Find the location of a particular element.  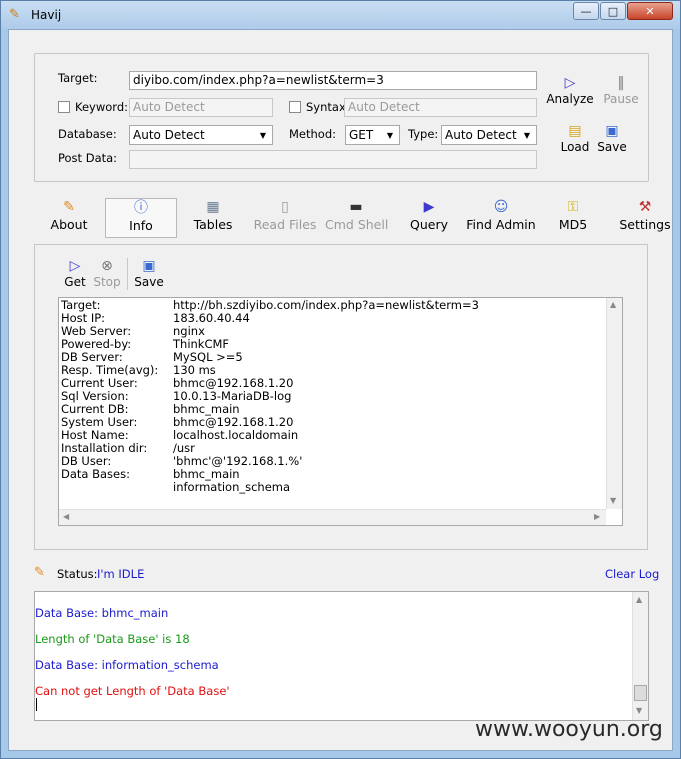

status-value: I'm IDLE is located at coordinates (121, 574).